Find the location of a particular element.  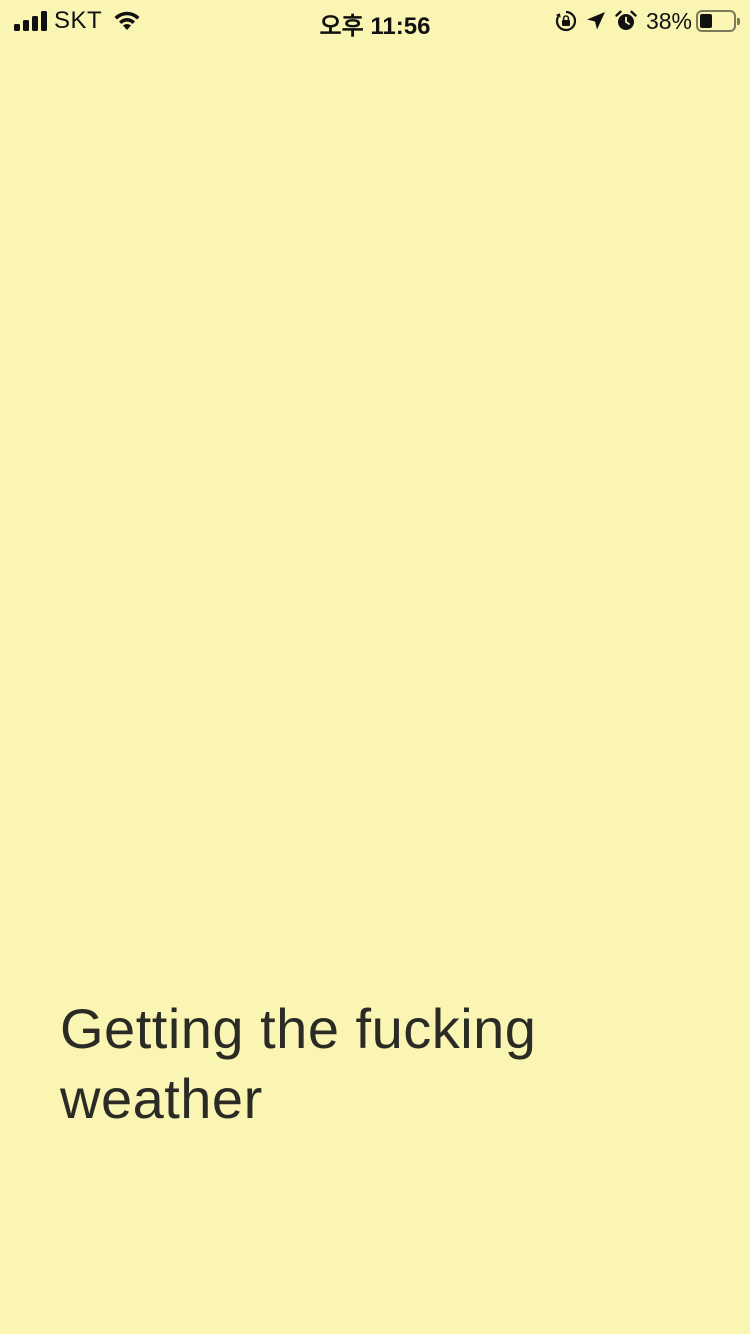

loading-message: Getting the fucking weather is located at coordinates (298, 1063).